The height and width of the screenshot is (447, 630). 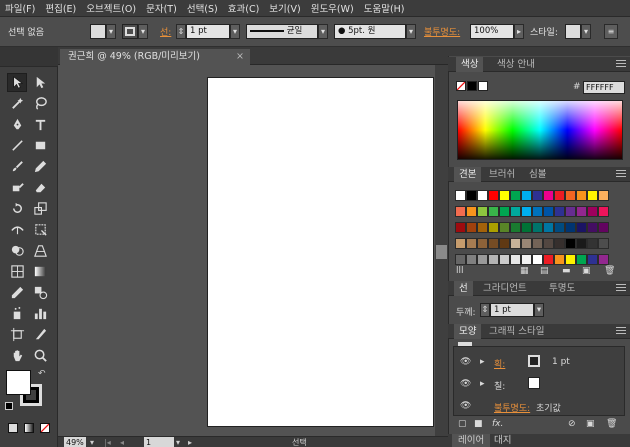 What do you see at coordinates (18, 382) in the screenshot?
I see `fill-color-box` at bounding box center [18, 382].